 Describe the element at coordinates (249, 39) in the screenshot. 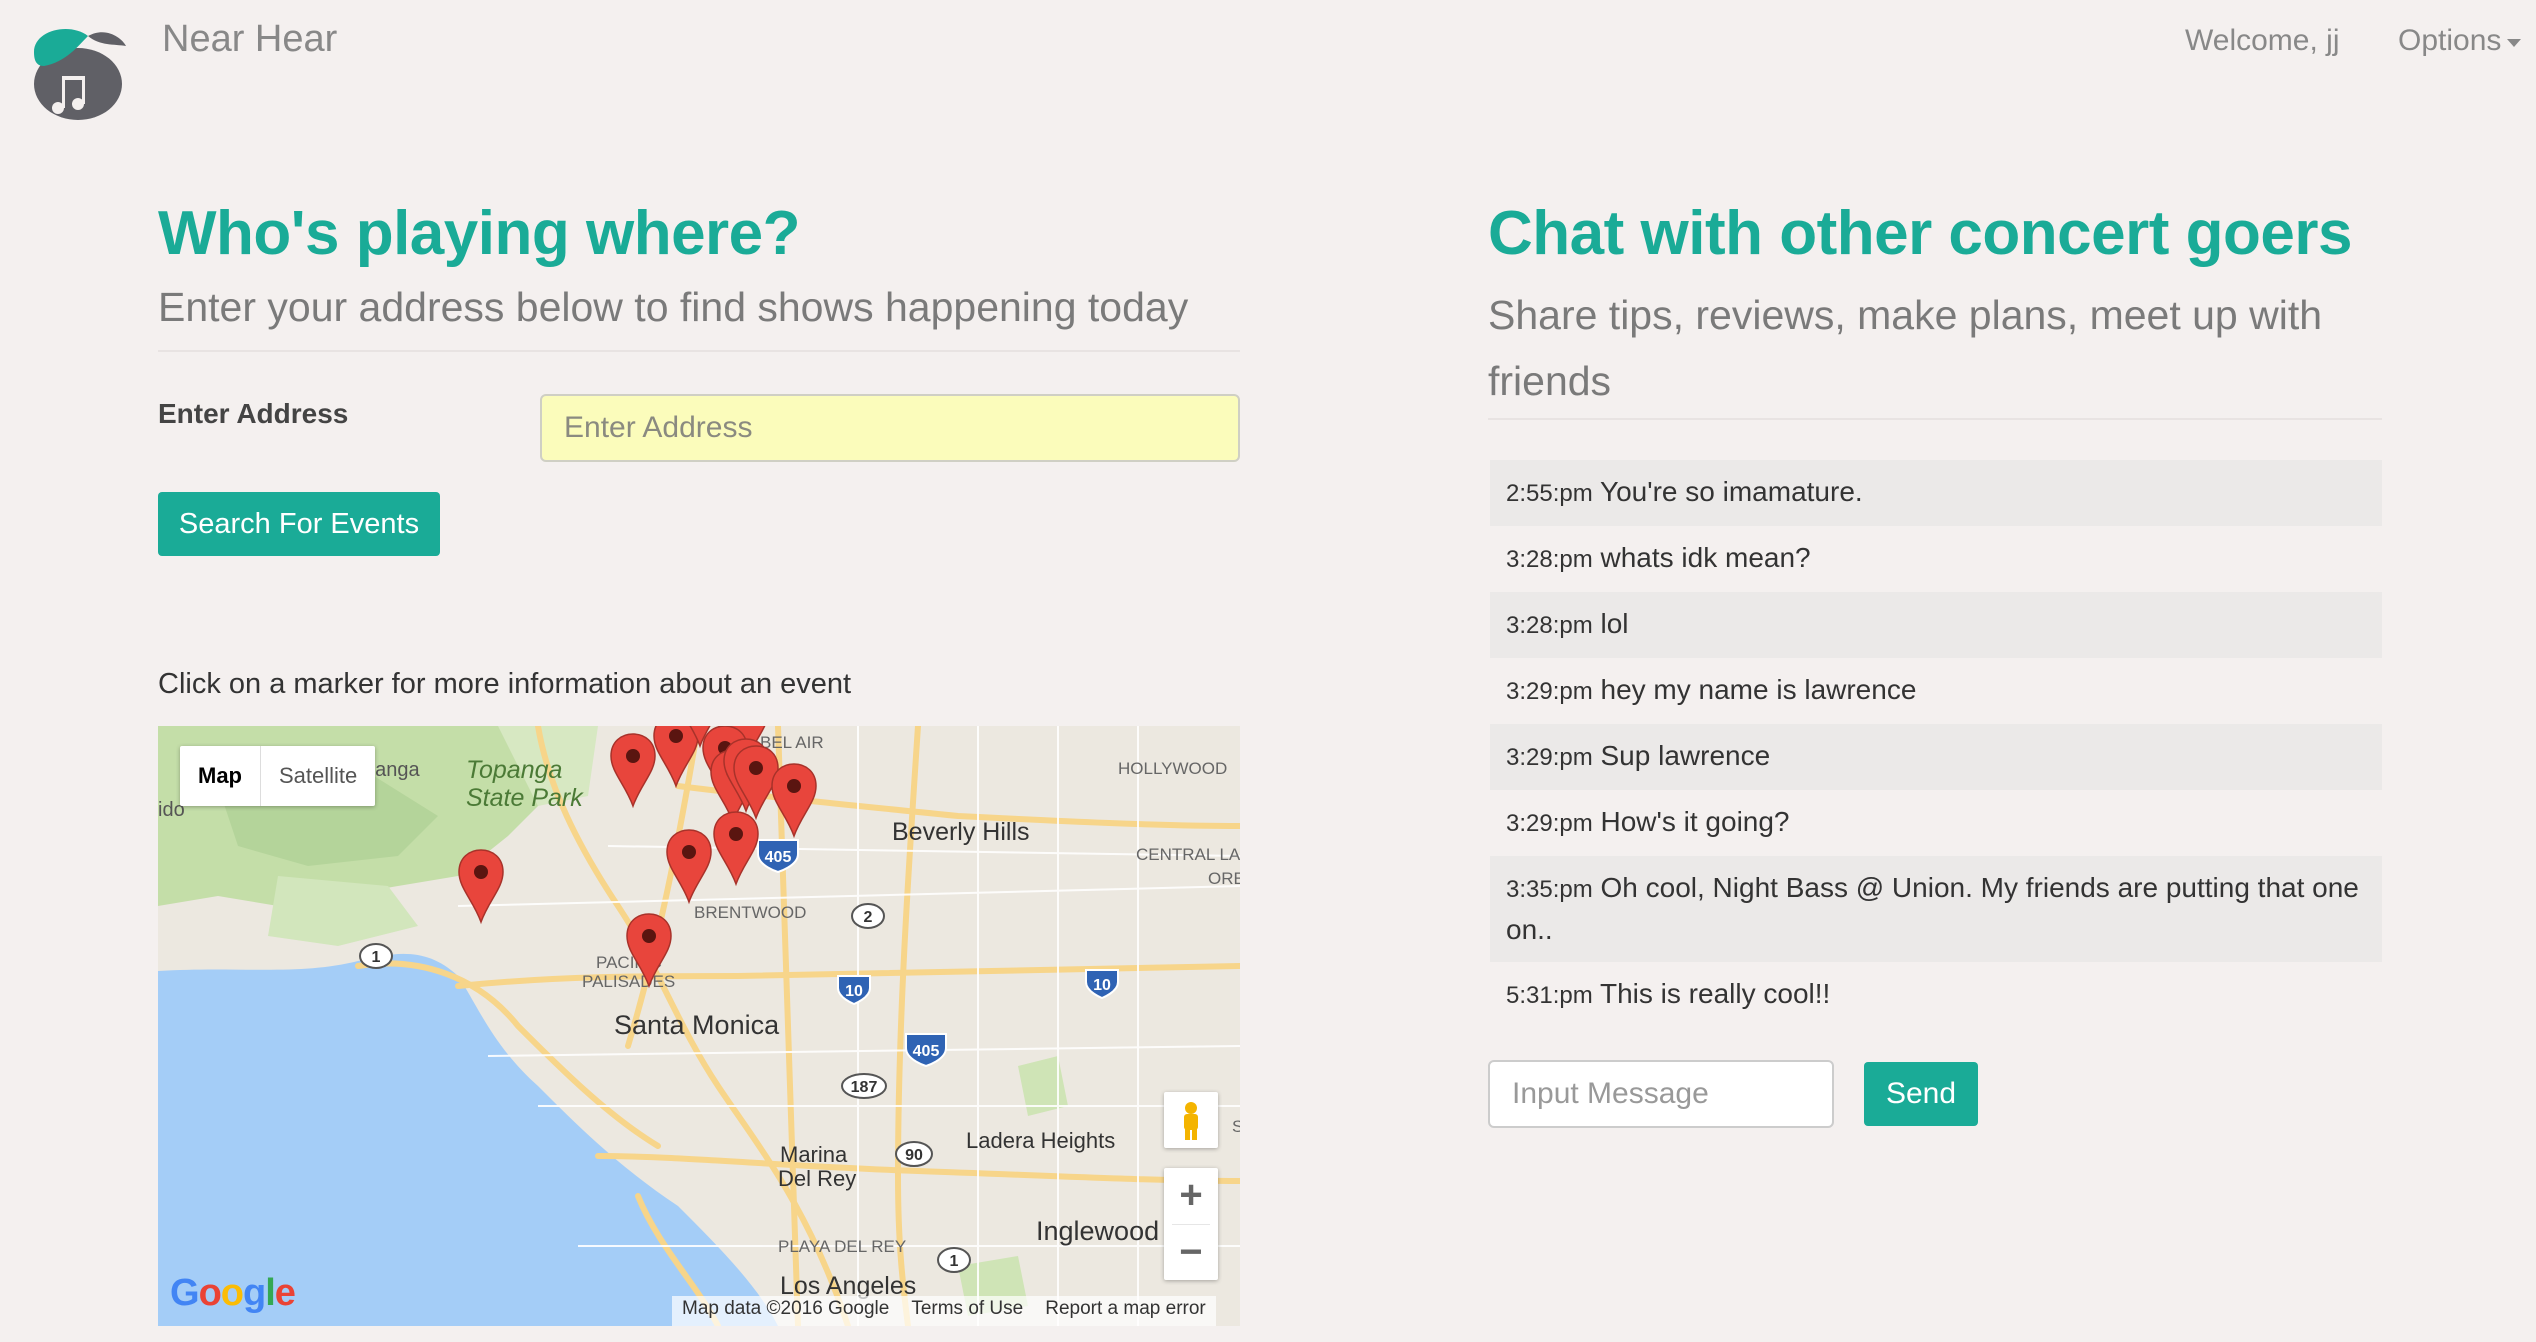

I see `brand-name: Near Hear` at that location.